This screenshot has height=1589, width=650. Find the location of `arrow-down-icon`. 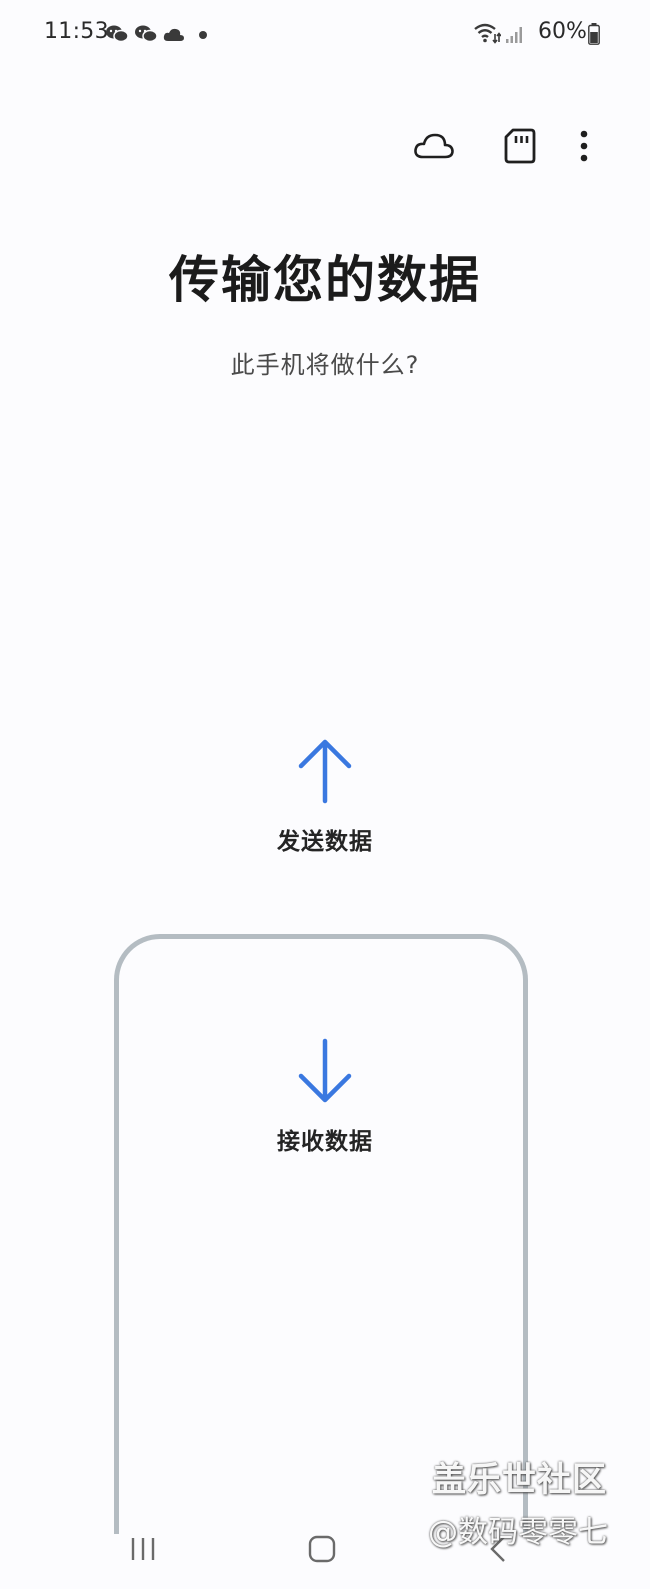

arrow-down-icon is located at coordinates (325, 1071).